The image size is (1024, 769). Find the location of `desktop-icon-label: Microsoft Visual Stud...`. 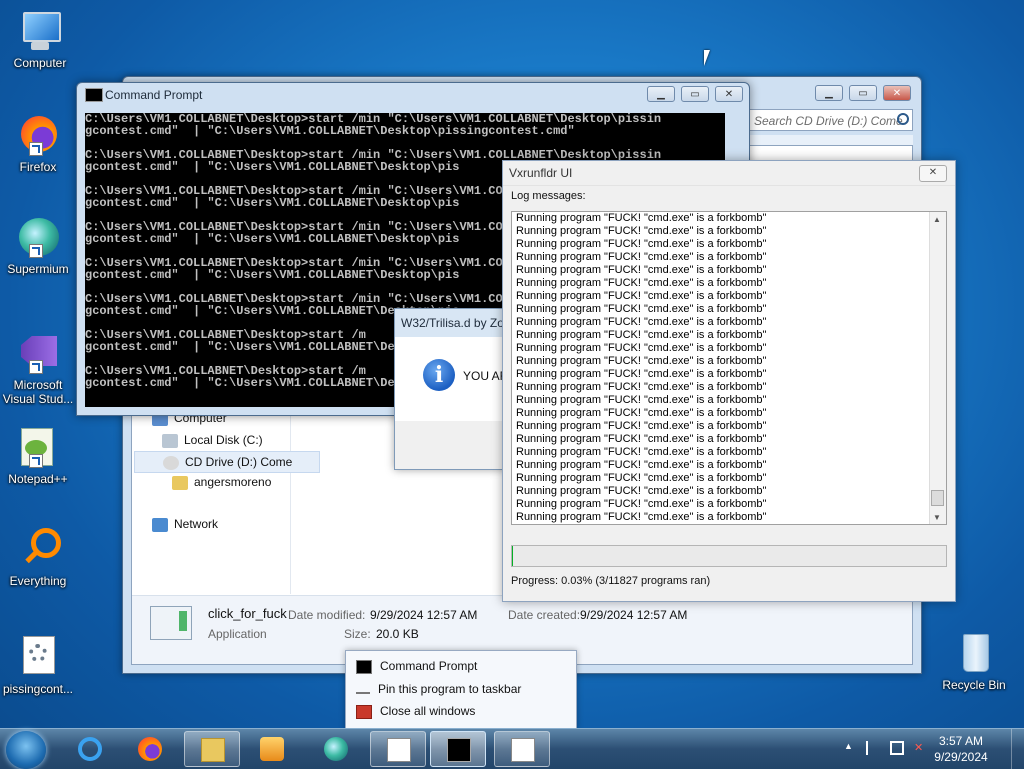

desktop-icon-label: Microsoft Visual Stud... is located at coordinates (38, 392).